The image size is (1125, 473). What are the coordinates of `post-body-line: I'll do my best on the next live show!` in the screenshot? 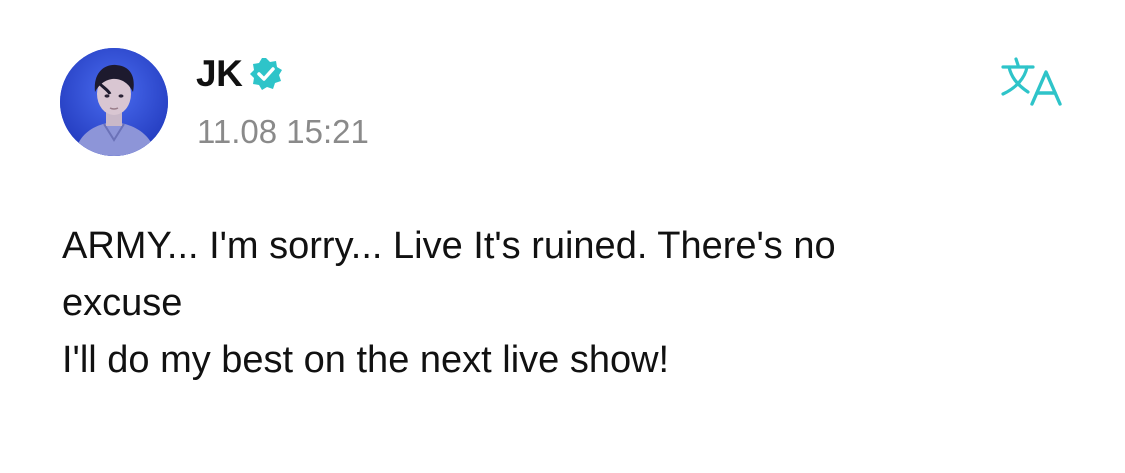 It's located at (366, 360).